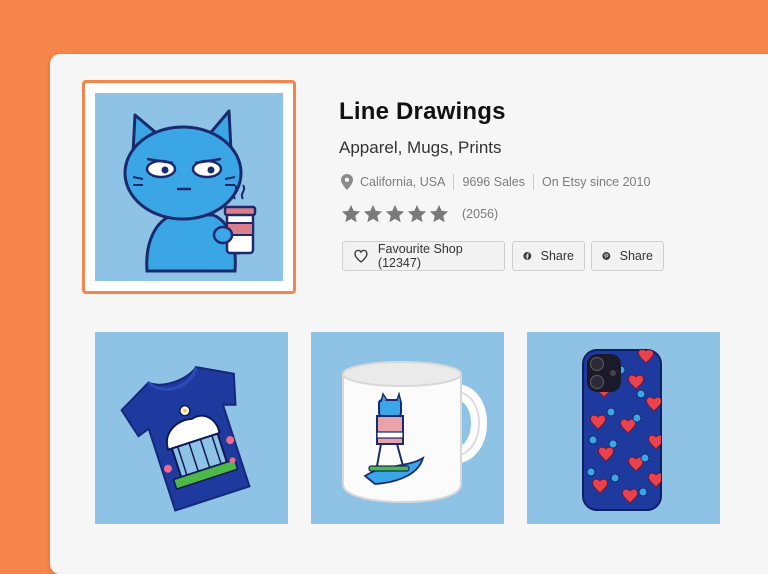 Image resolution: width=768 pixels, height=574 pixels. Describe the element at coordinates (361, 256) in the screenshot. I see `heart-icon` at that location.